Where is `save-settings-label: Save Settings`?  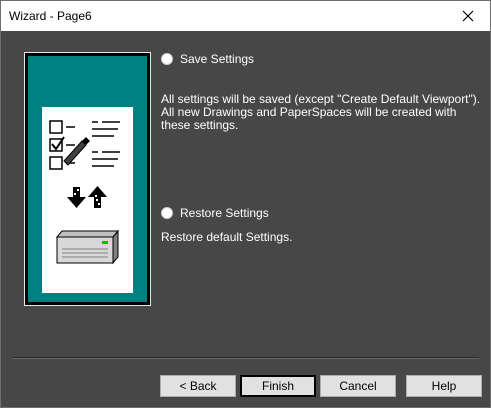
save-settings-label: Save Settings is located at coordinates (217, 59).